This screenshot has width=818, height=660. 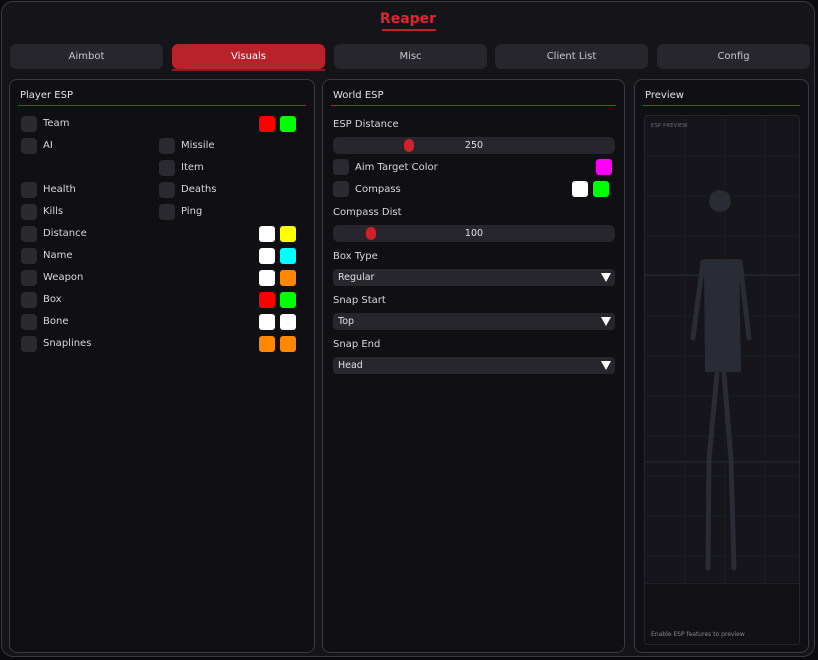 What do you see at coordinates (86, 56) in the screenshot?
I see `tab-aimbot: Aimbot` at bounding box center [86, 56].